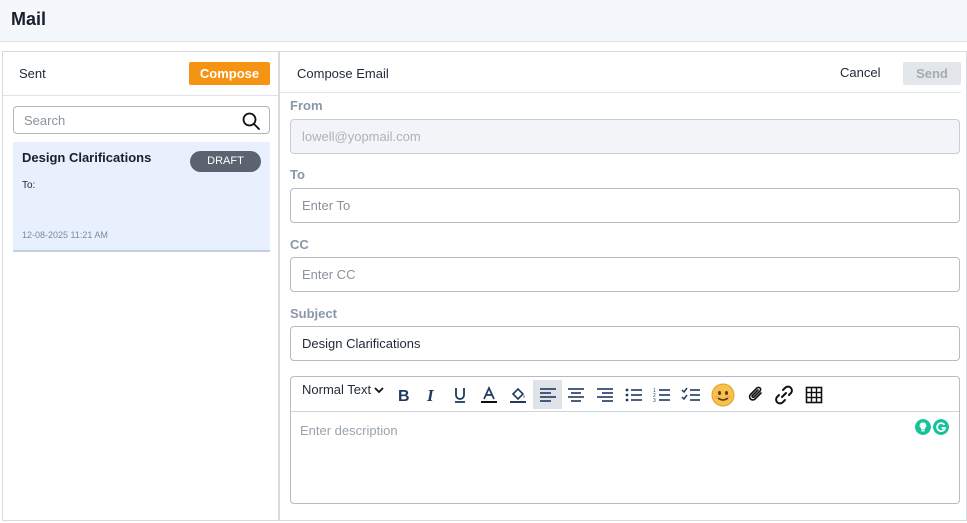  I want to click on bold-icon: B, so click(404, 394).